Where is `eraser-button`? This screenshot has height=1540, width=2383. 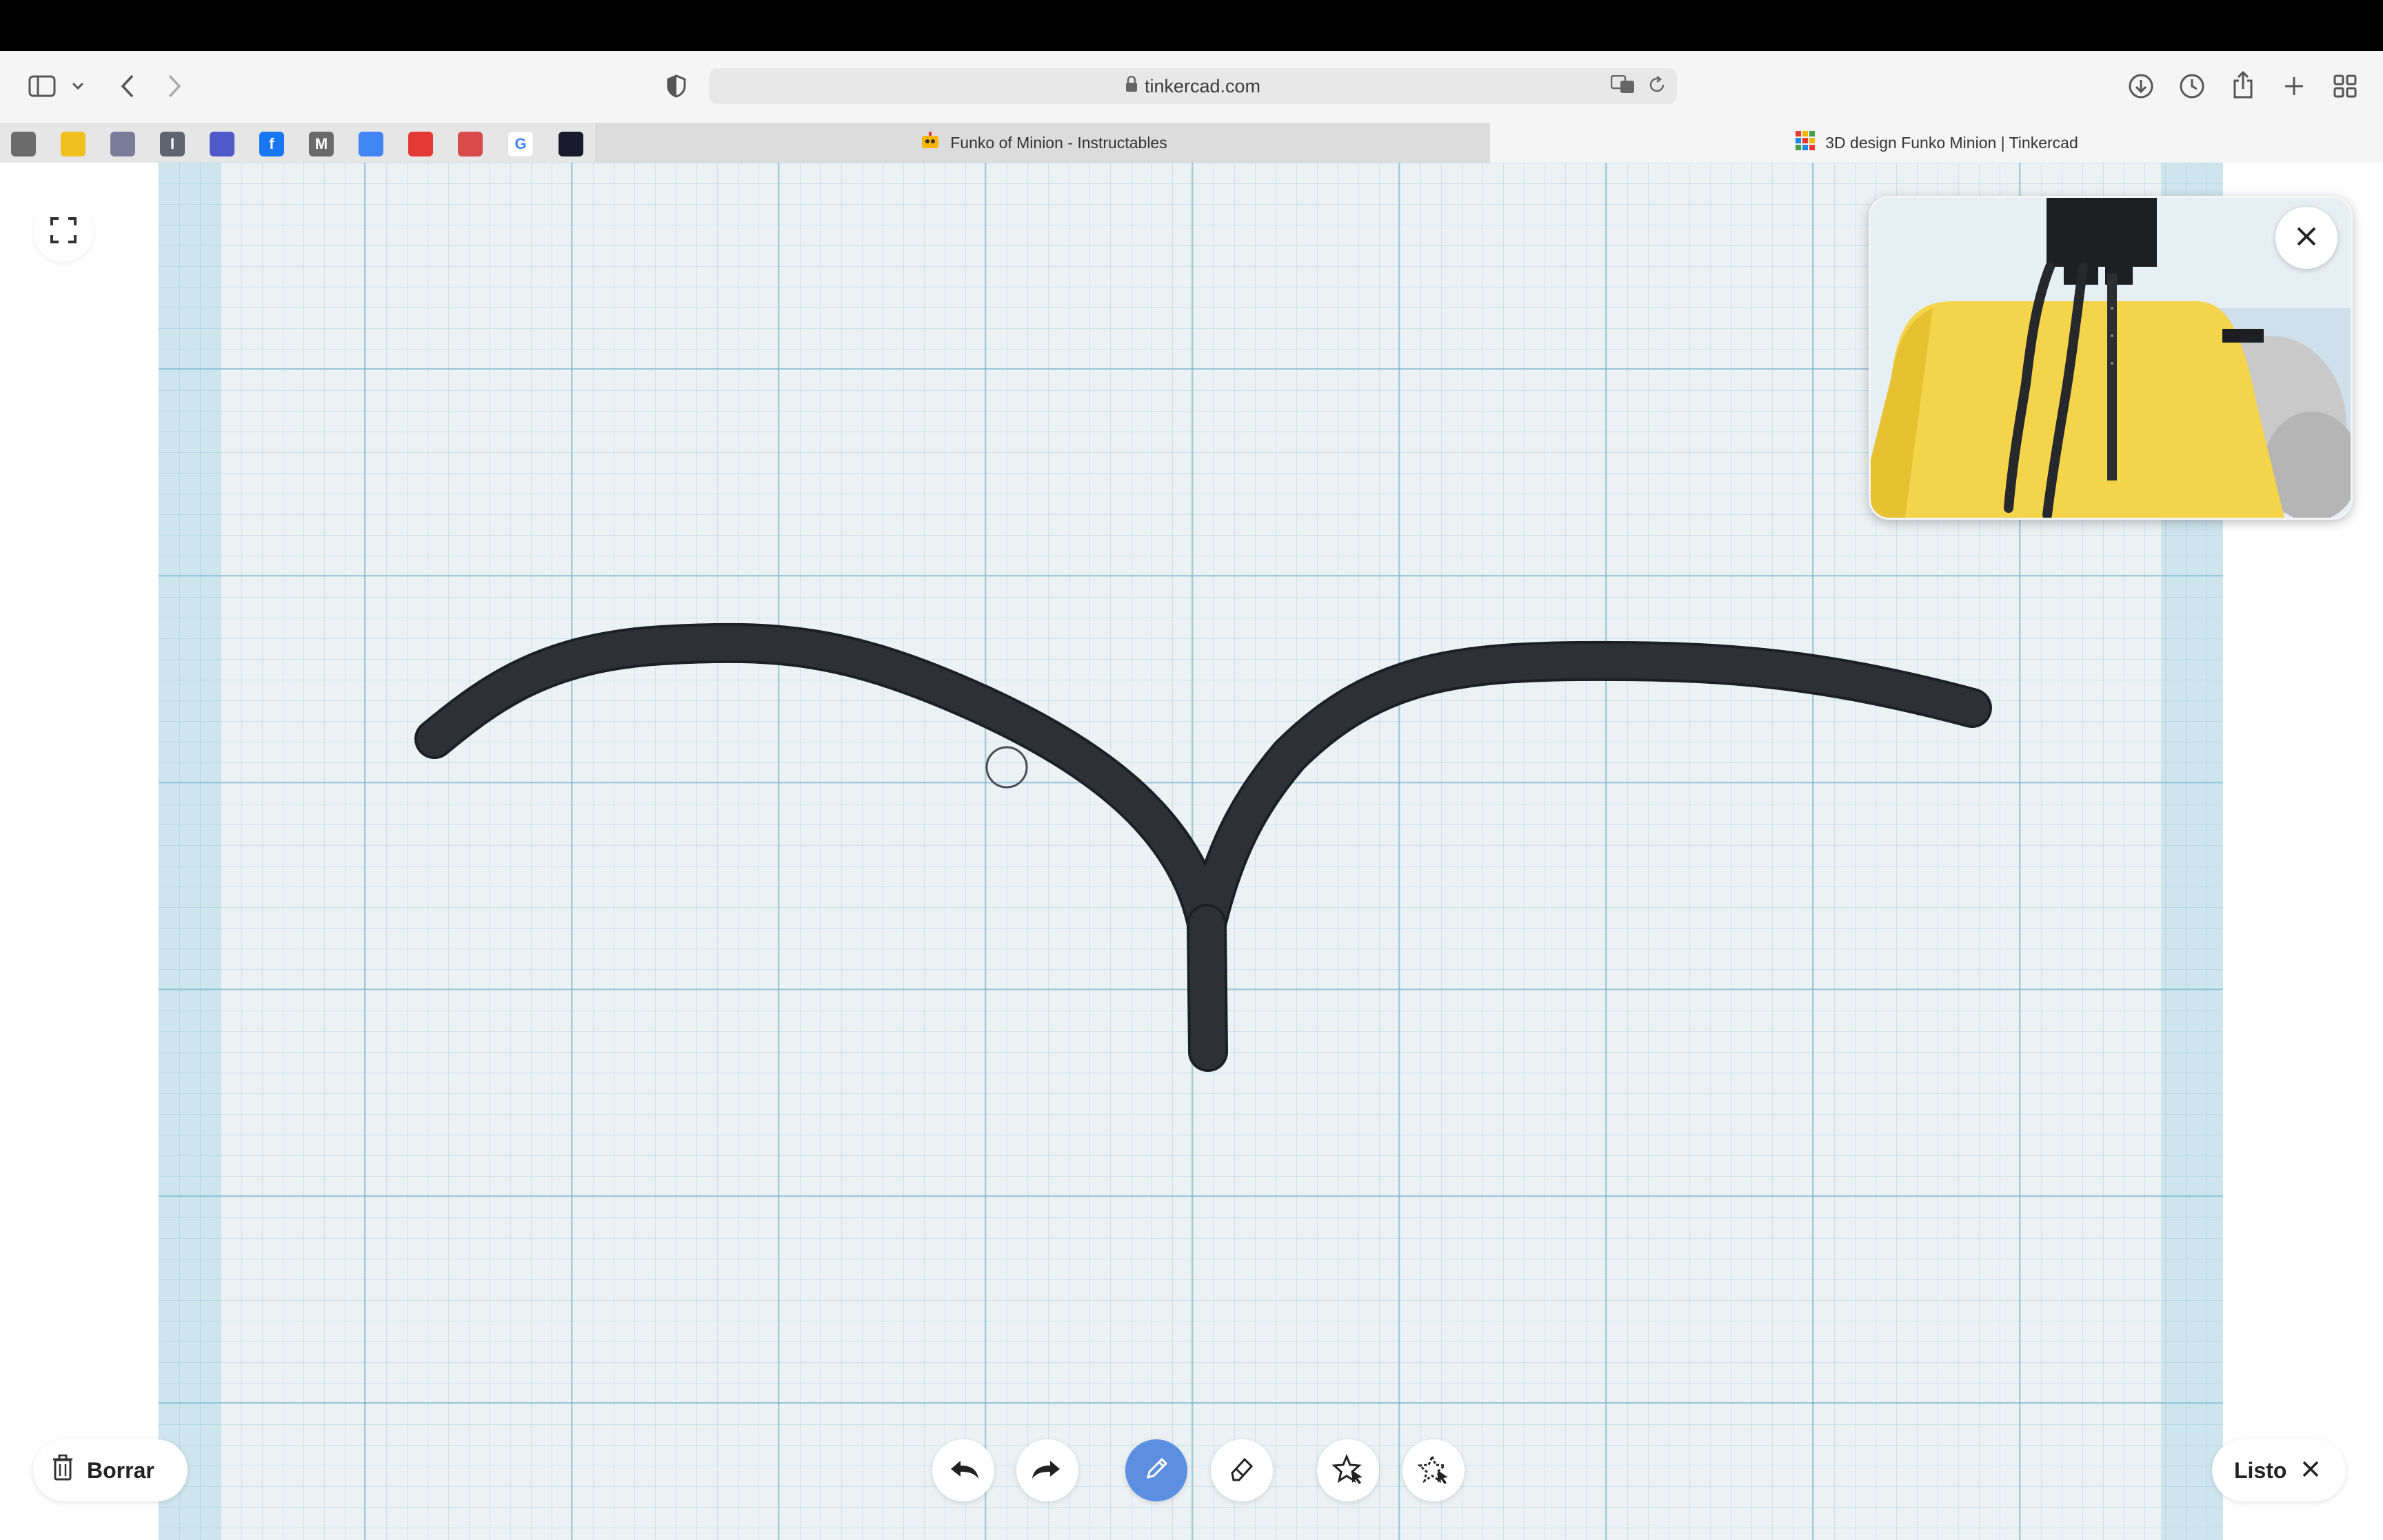 eraser-button is located at coordinates (1242, 1470).